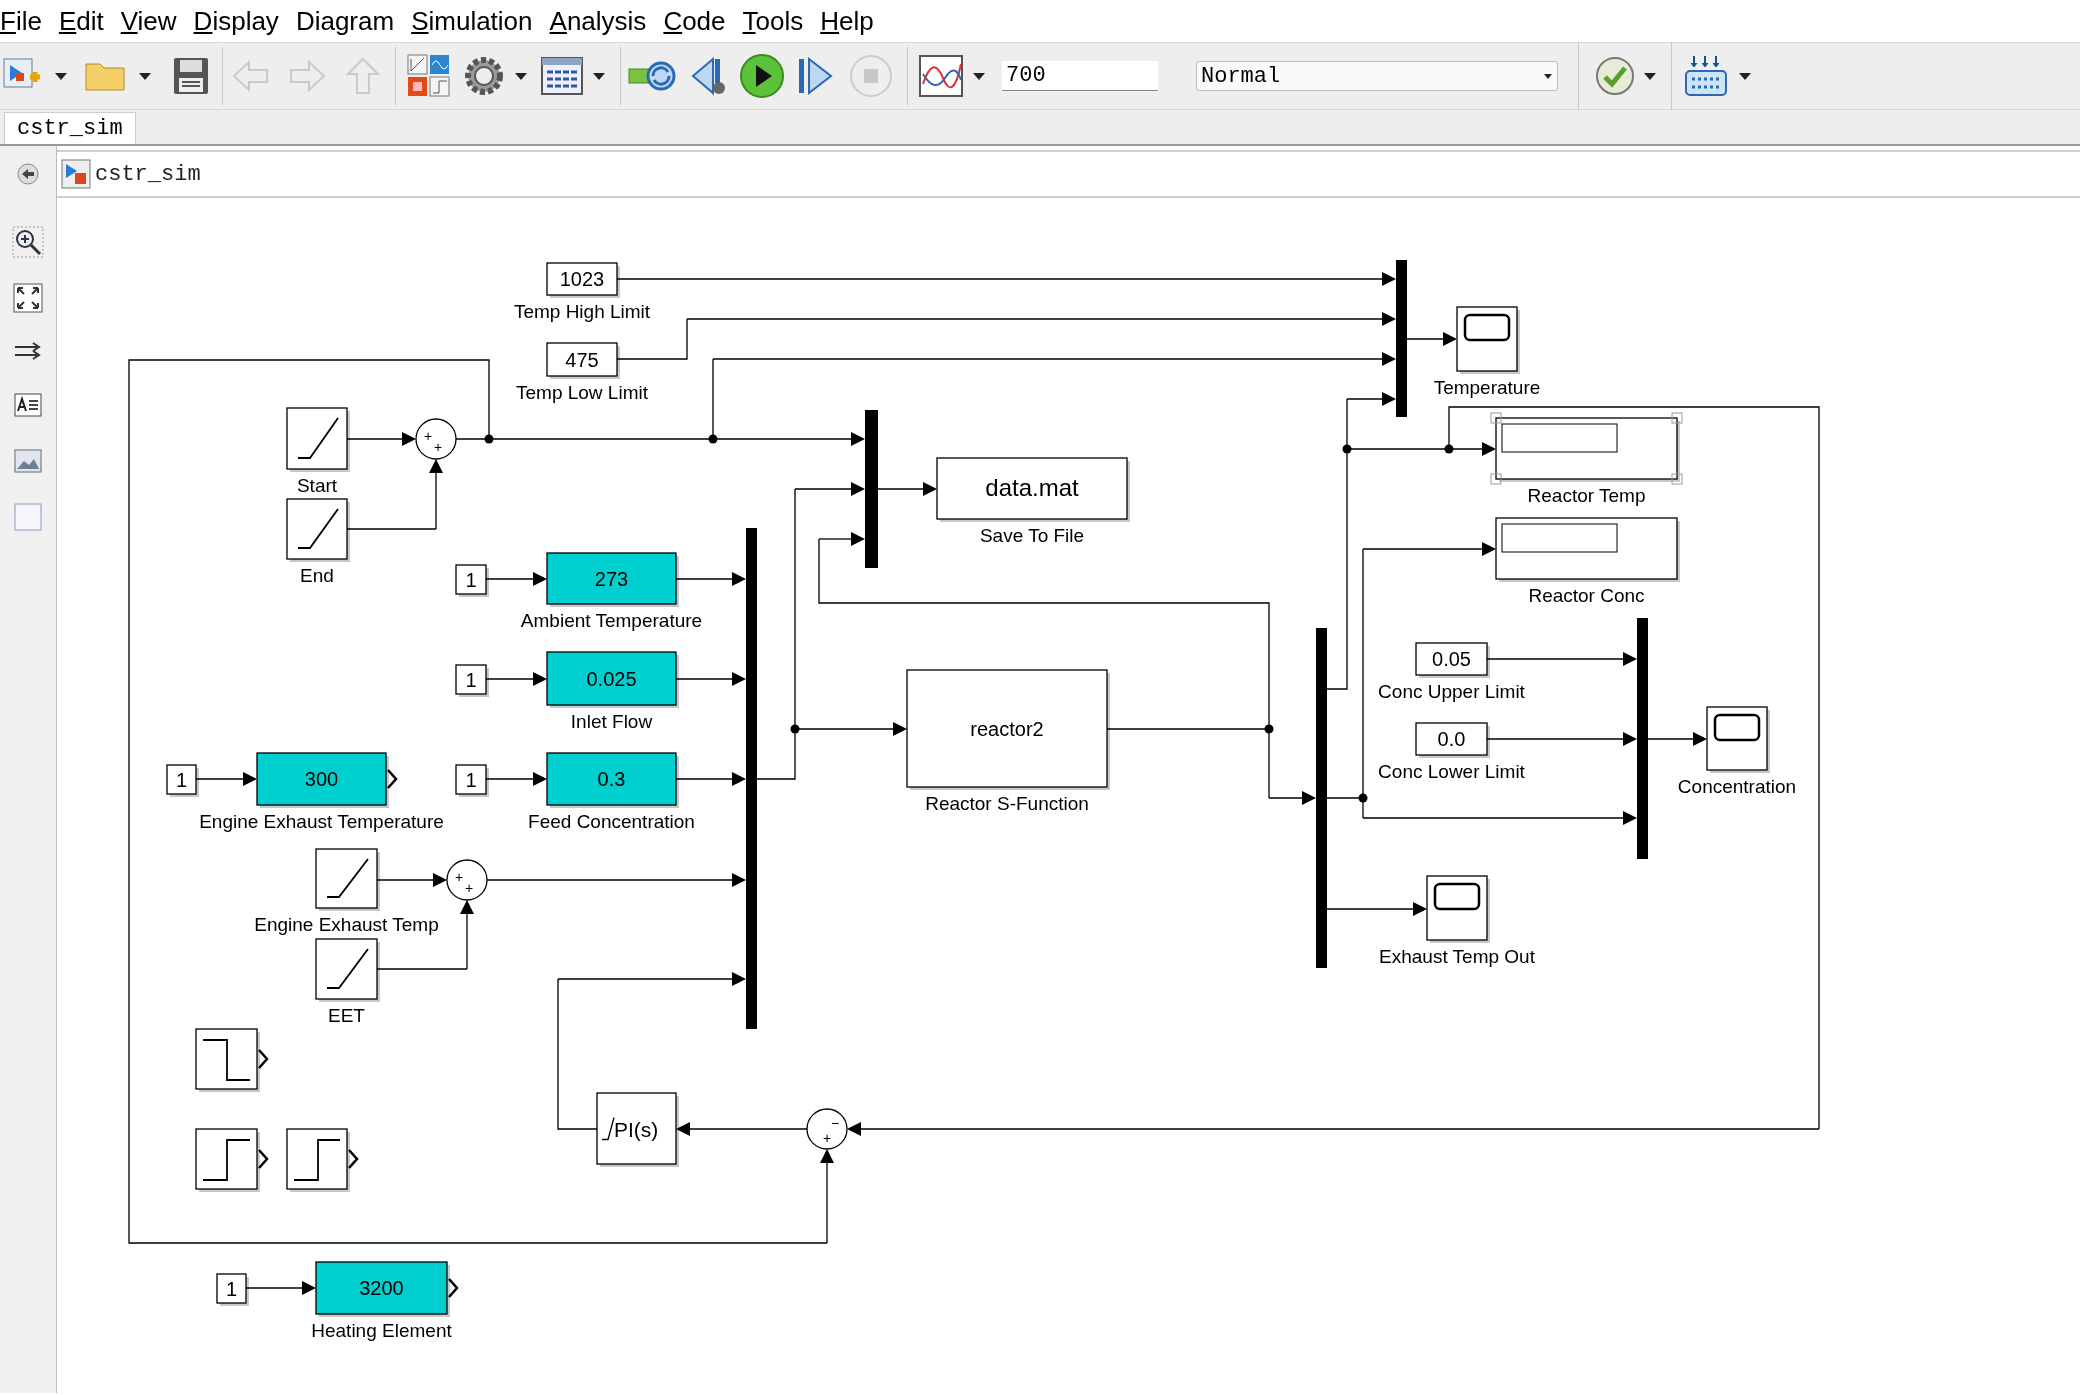  What do you see at coordinates (835, 1123) in the screenshot?
I see `sign-label: −` at bounding box center [835, 1123].